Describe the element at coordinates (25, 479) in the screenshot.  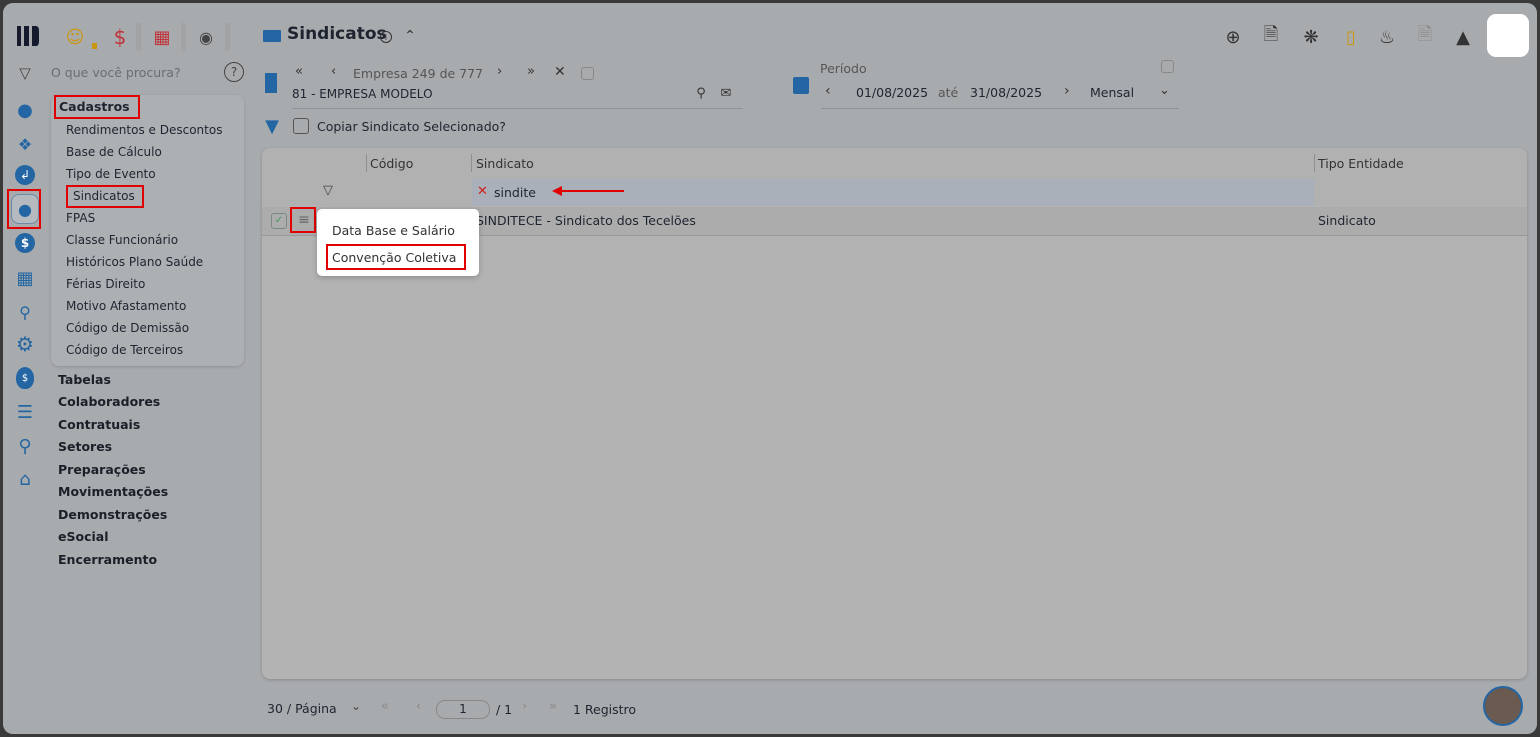
I see `home-icon: ⌂` at that location.